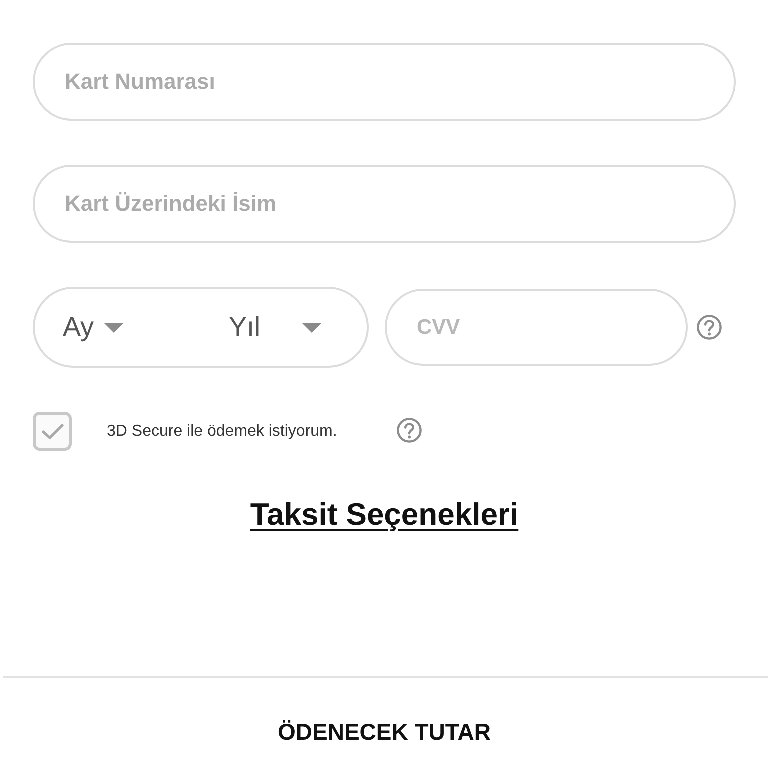  I want to click on installment-options-link: Taksit Seçenekleri, so click(384, 515).